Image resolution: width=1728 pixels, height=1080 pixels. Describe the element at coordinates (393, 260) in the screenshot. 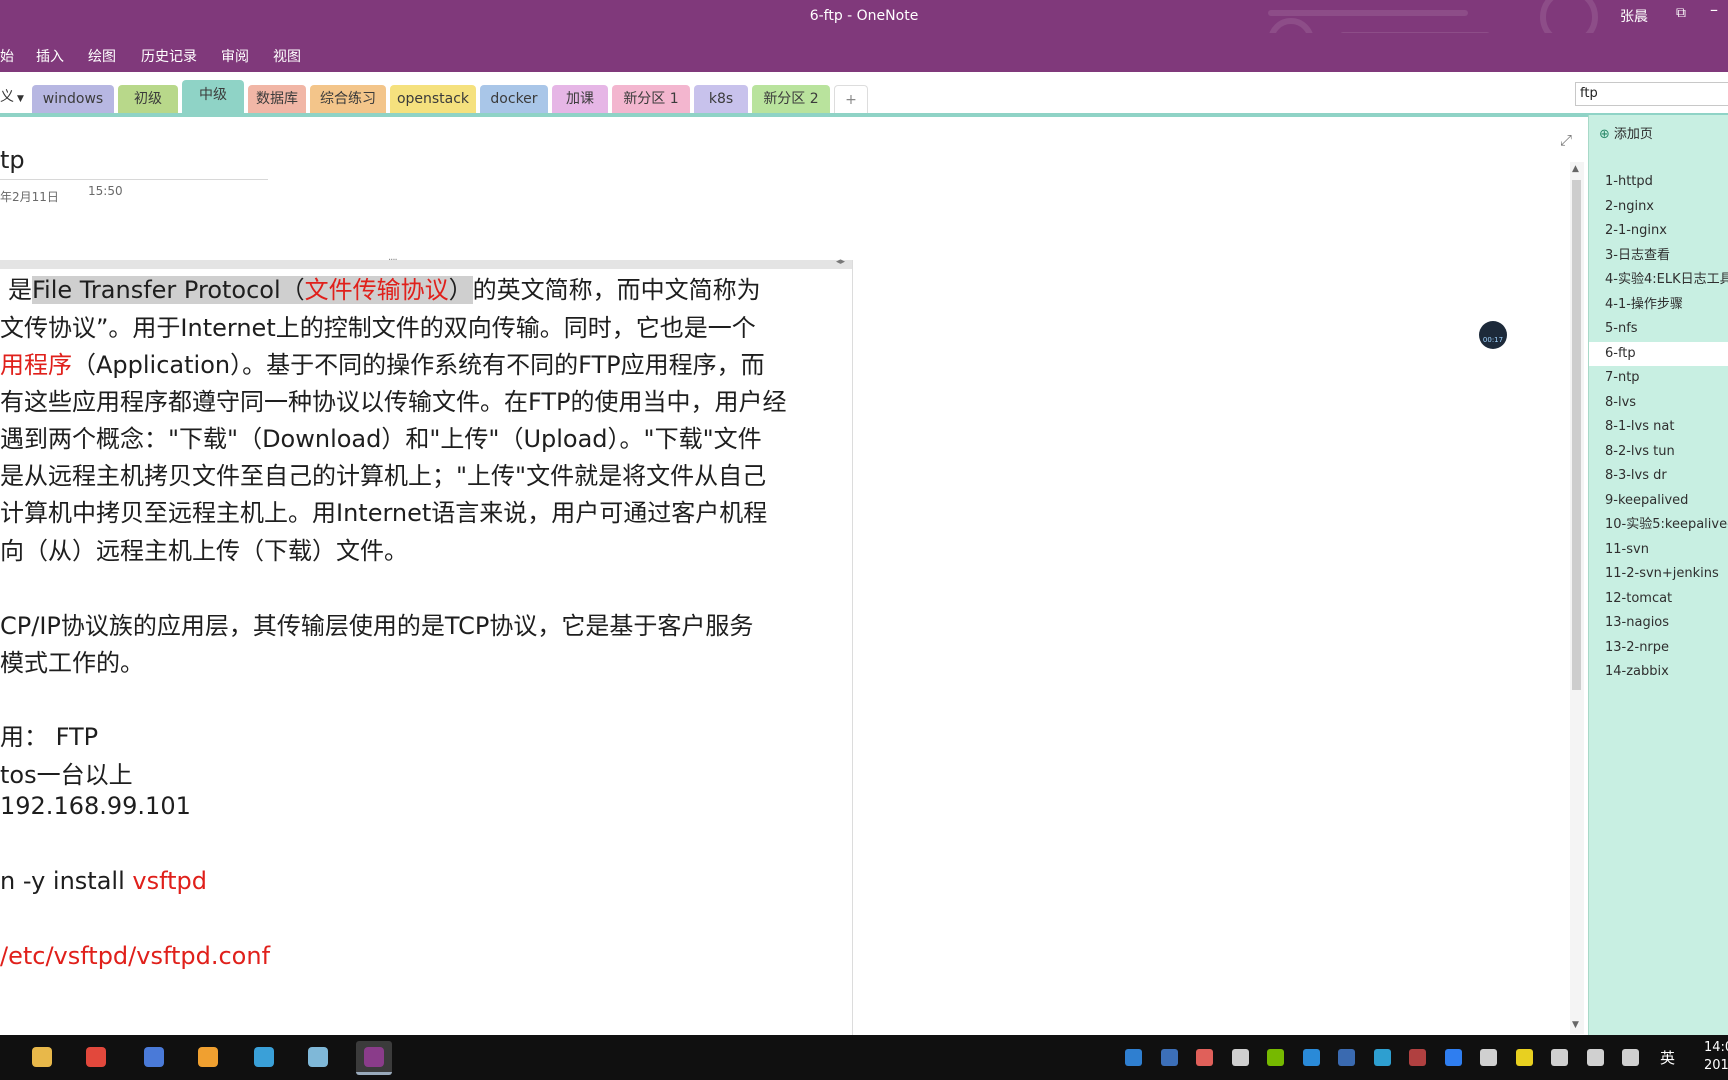

I see `grip-icon: ····` at that location.